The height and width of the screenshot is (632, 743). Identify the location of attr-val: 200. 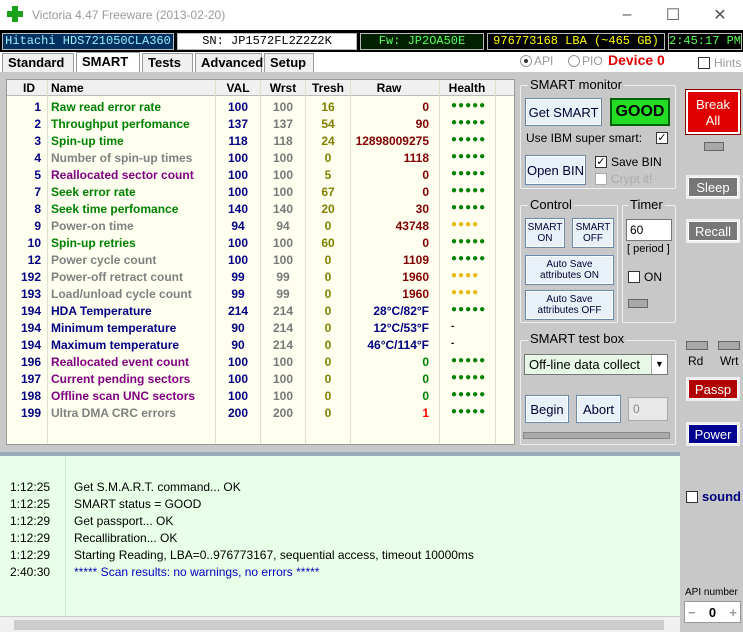
(238, 413).